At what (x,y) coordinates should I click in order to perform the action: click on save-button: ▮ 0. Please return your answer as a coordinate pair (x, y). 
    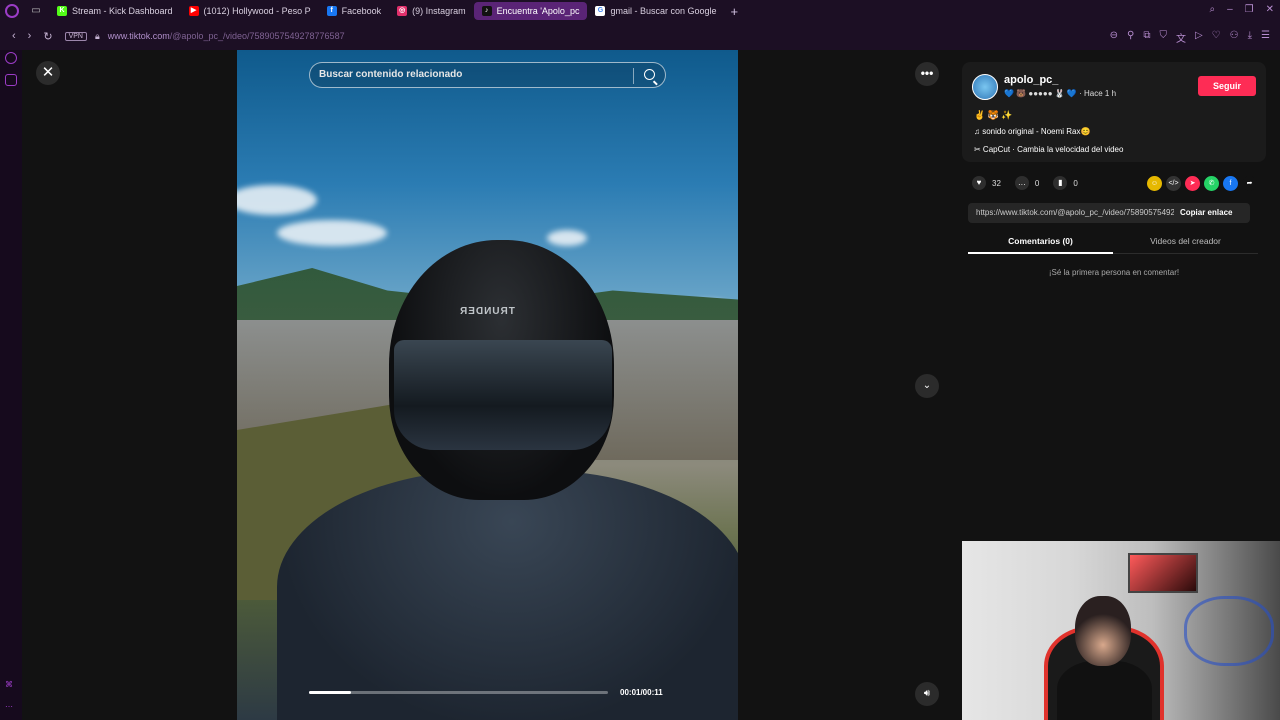
    Looking at the image, I should click on (1065, 183).